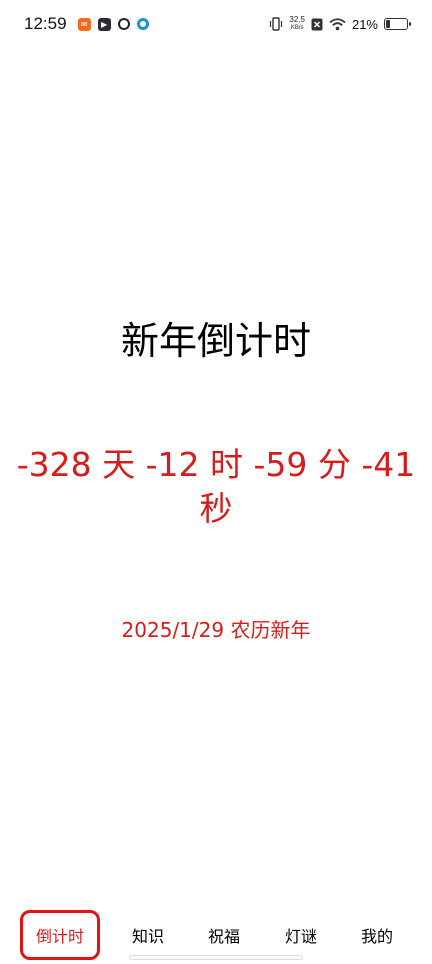 The height and width of the screenshot is (964, 432). What do you see at coordinates (276, 24) in the screenshot?
I see `vibrate-icon` at bounding box center [276, 24].